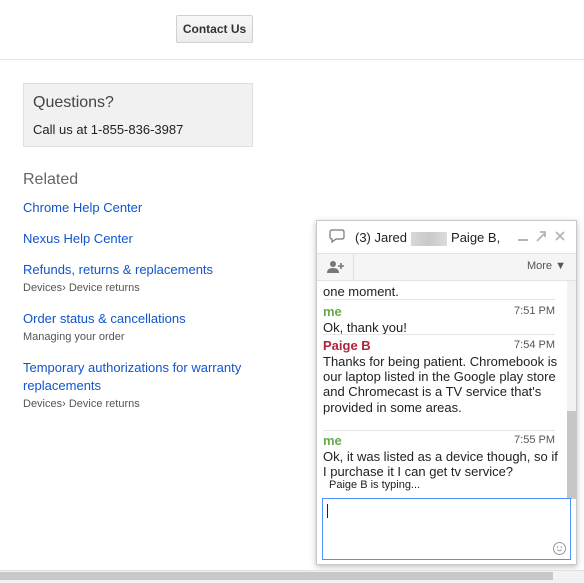 This screenshot has width=584, height=583. Describe the element at coordinates (73, 102) in the screenshot. I see `questions-title: Questions?` at that location.